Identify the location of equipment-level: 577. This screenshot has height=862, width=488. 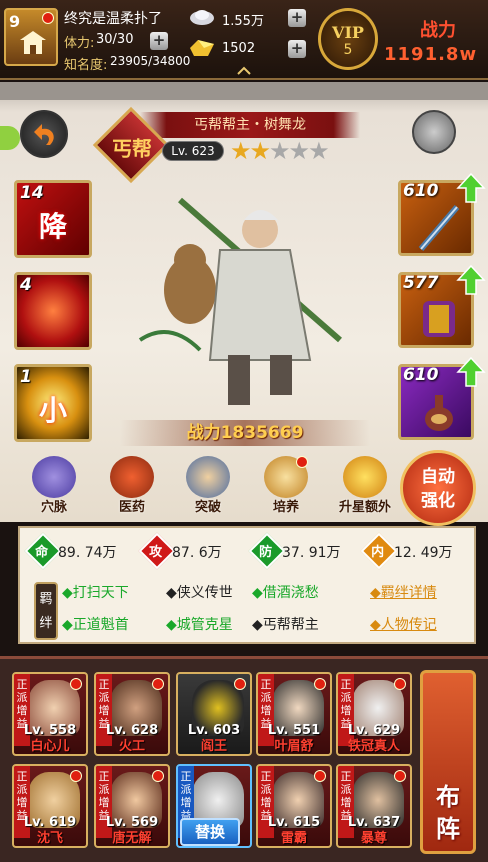
(421, 283).